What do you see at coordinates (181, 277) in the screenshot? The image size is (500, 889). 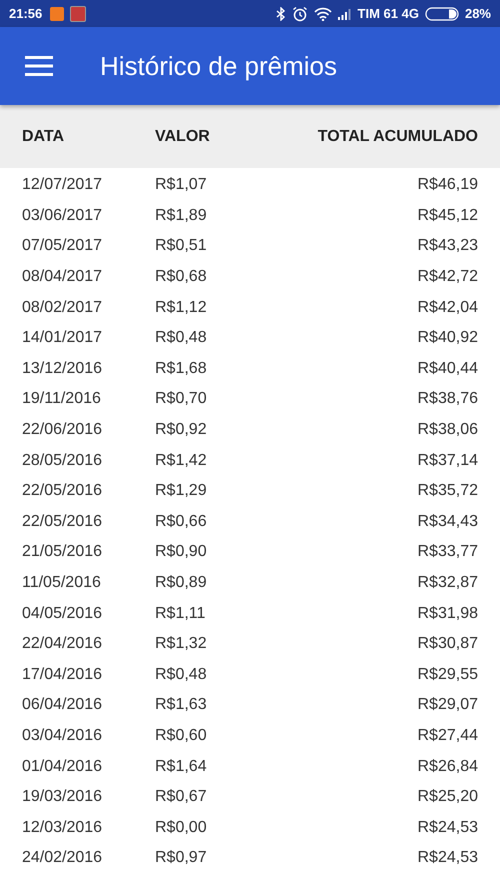 I see `table-cell-text: R$0,68` at bounding box center [181, 277].